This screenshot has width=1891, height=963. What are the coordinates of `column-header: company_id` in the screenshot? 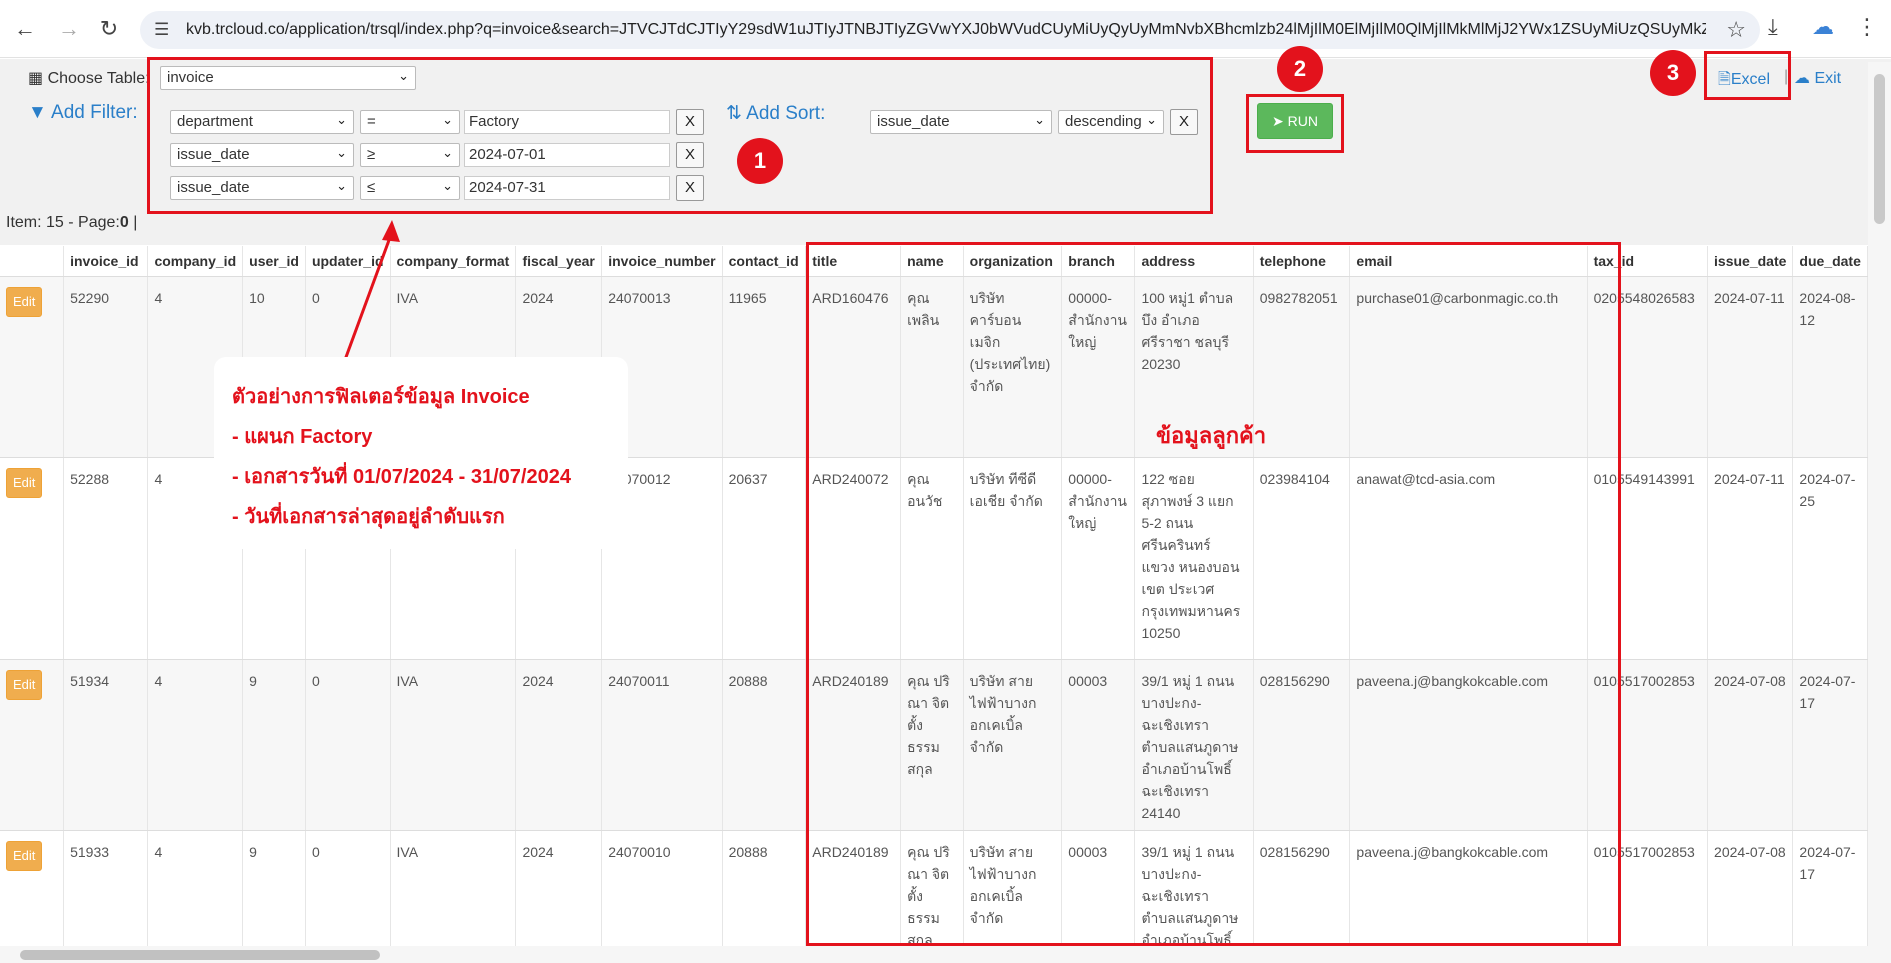 It's located at (195, 261).